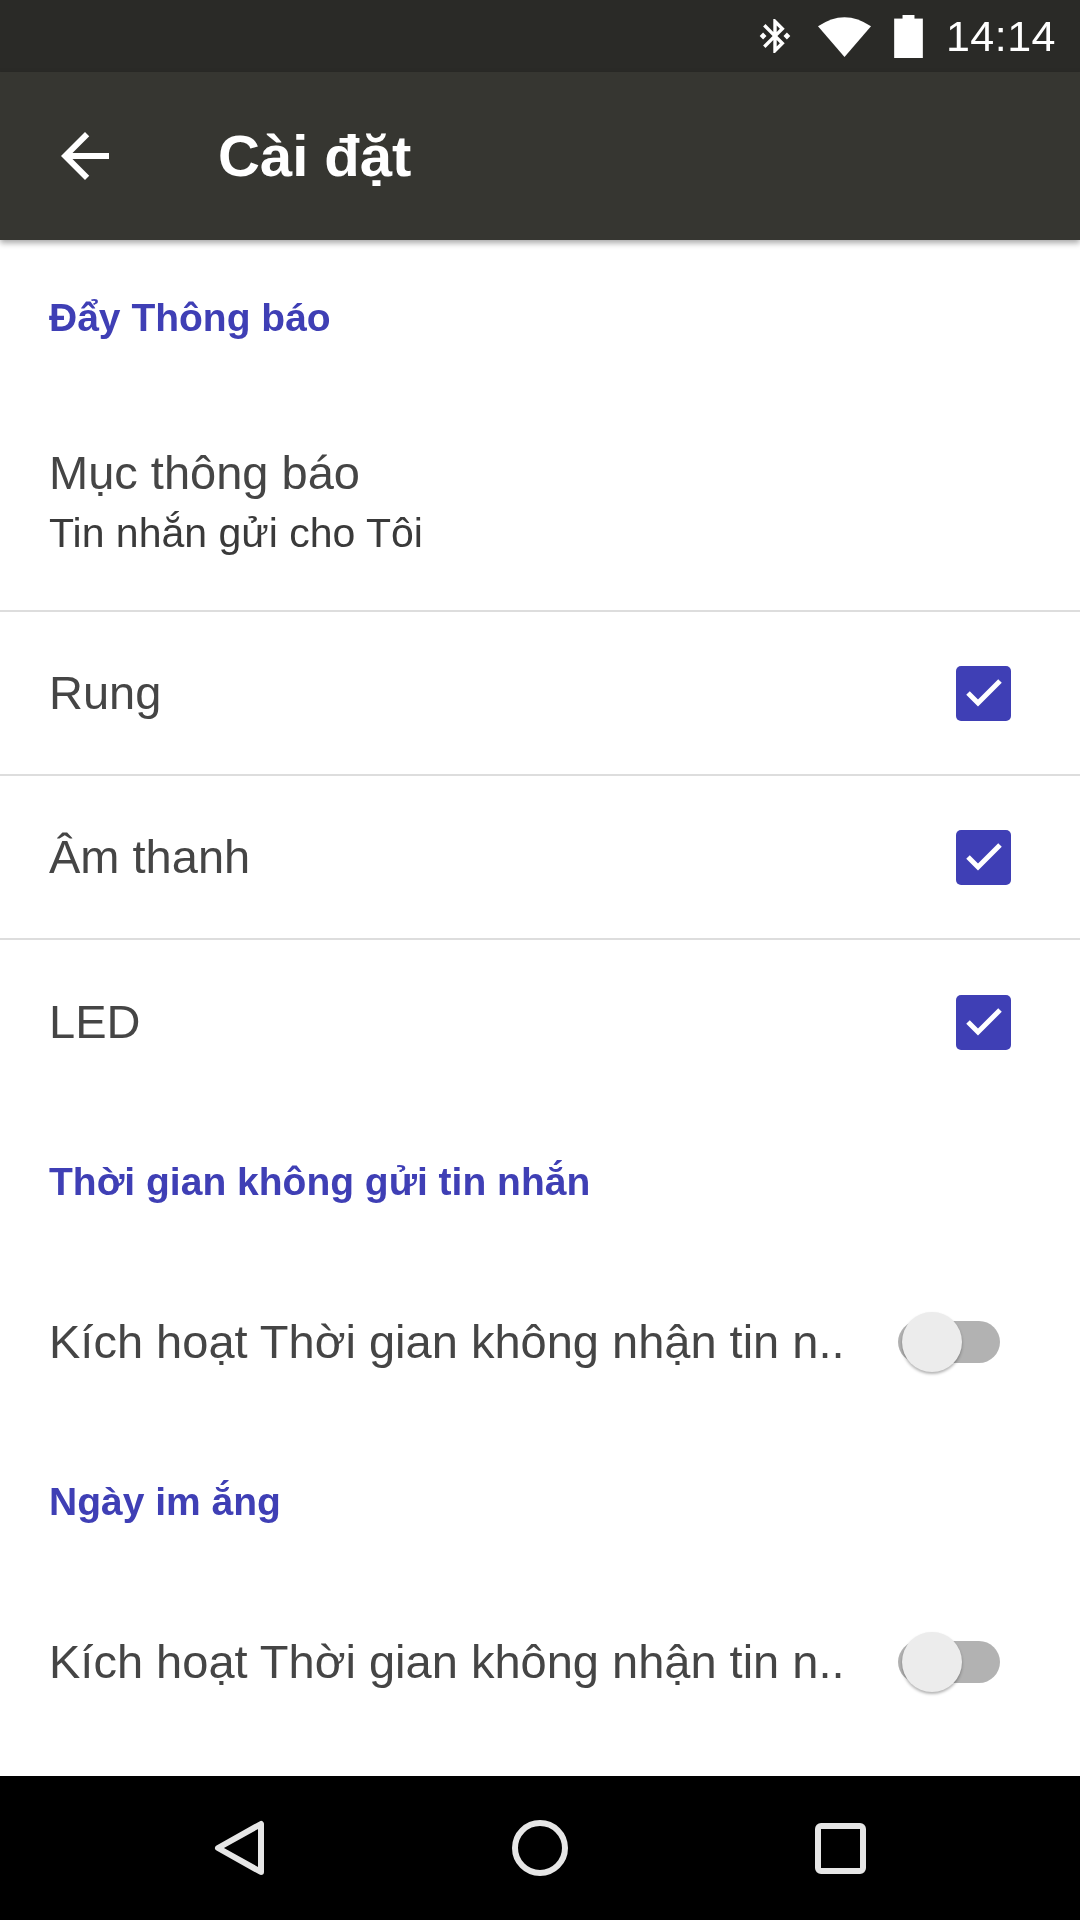 Image resolution: width=1080 pixels, height=1920 pixels. What do you see at coordinates (204, 473) in the screenshot?
I see `setting-title: Mục thông báo` at bounding box center [204, 473].